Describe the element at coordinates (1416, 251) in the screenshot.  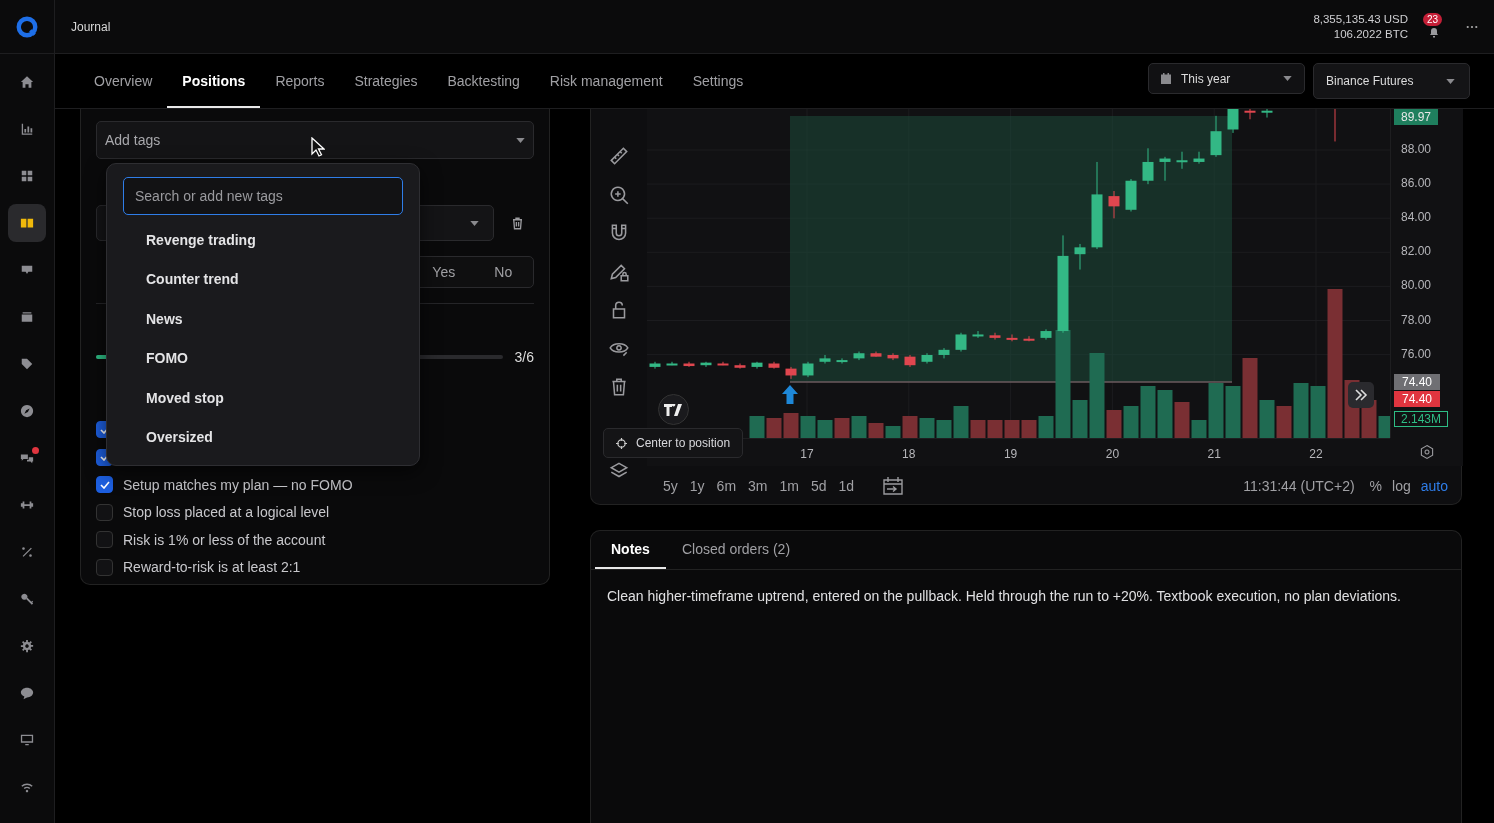
I see `price-label: 82.00` at that location.